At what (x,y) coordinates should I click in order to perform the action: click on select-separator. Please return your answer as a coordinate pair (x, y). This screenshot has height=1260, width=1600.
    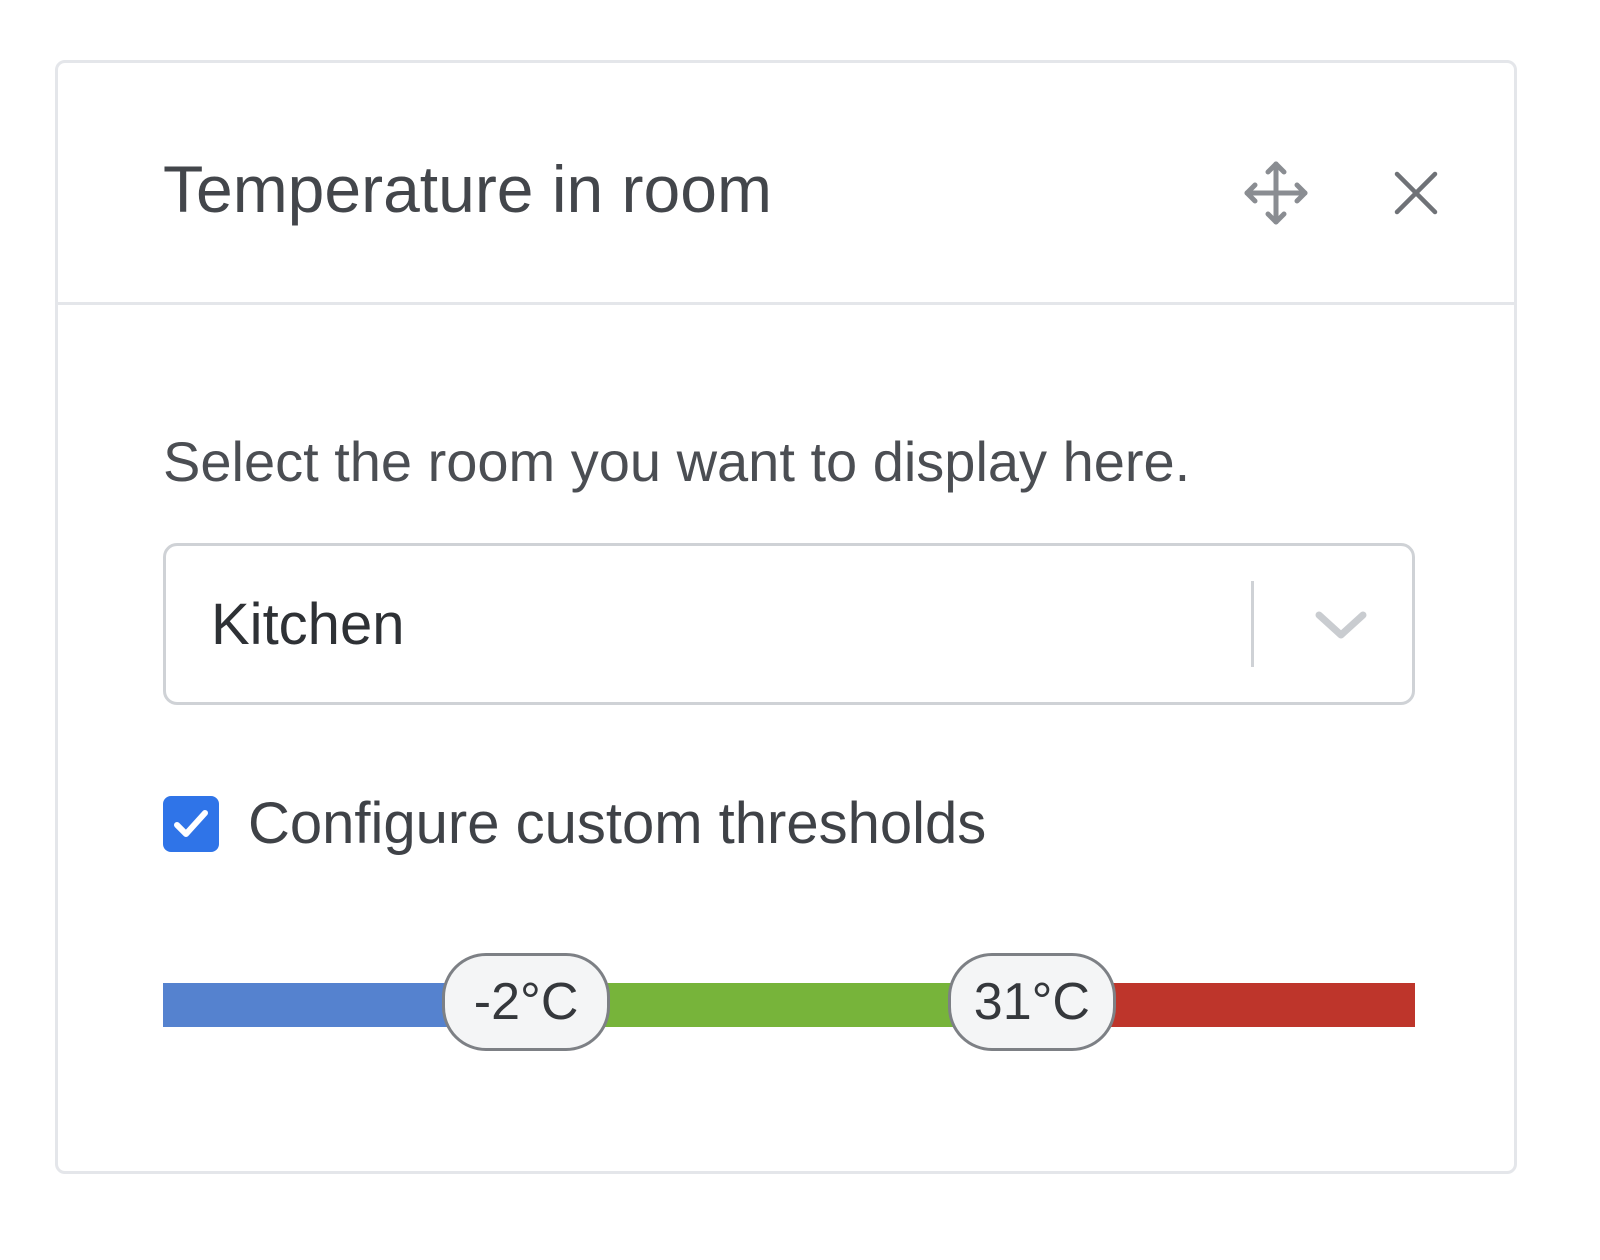
    Looking at the image, I should click on (1252, 624).